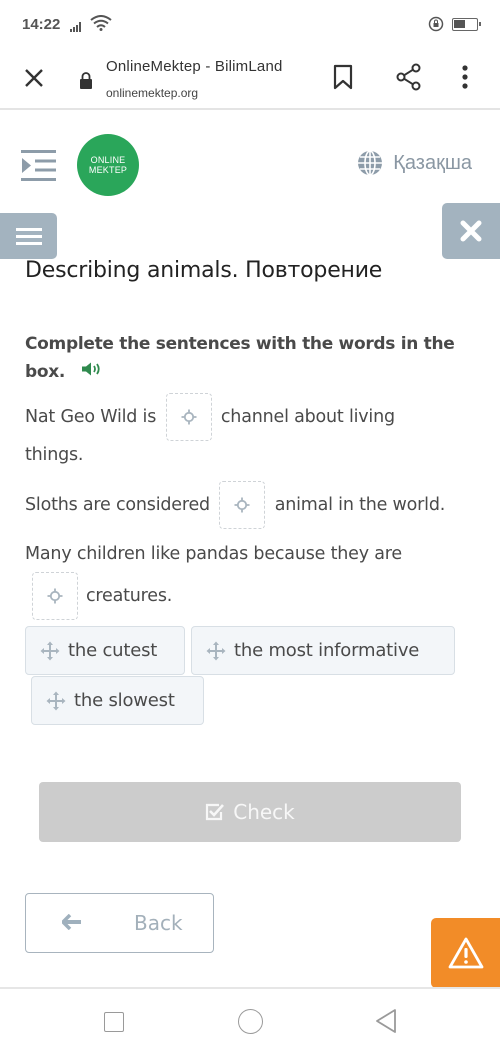  Describe the element at coordinates (129, 596) in the screenshot. I see `sentence-text: creatures.` at that location.